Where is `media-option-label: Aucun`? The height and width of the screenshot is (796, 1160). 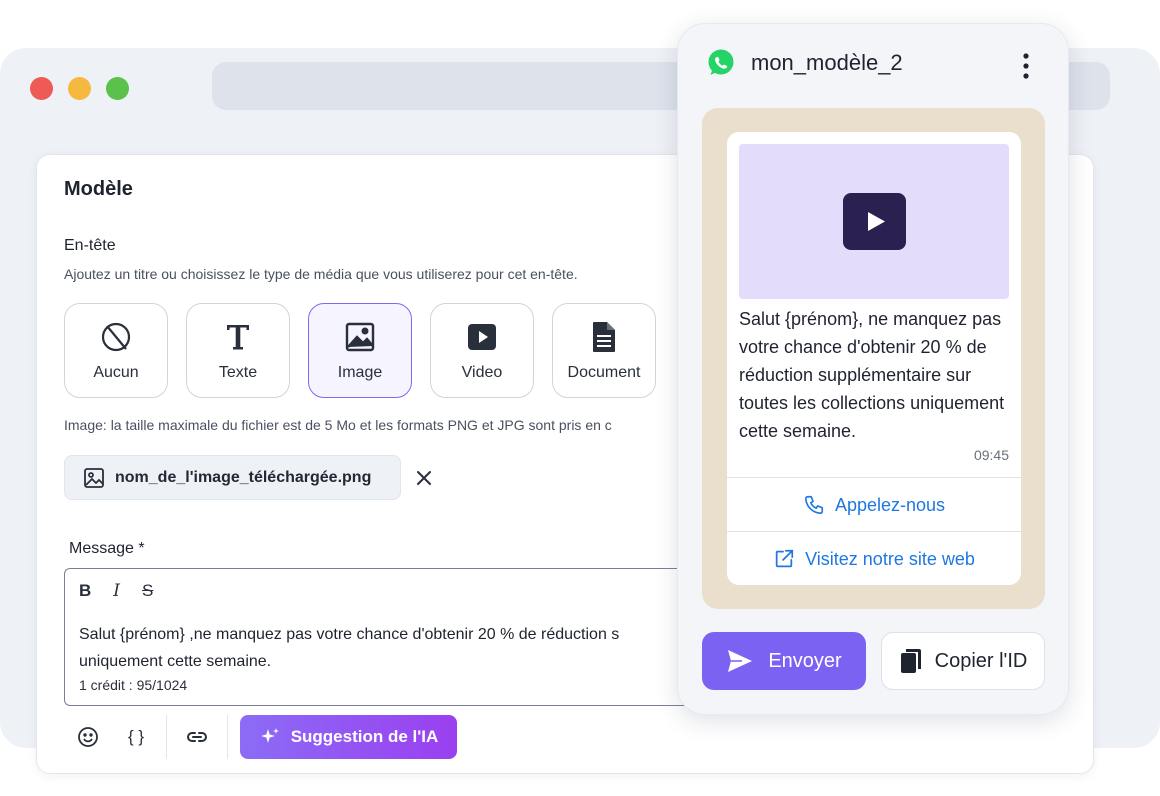 media-option-label: Aucun is located at coordinates (116, 372).